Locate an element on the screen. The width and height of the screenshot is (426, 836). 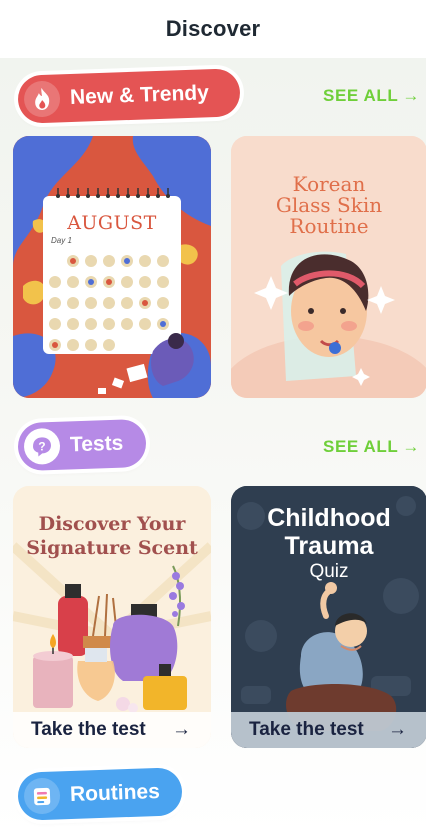
section-new-trendy-label: New & Trendy is located at coordinates (139, 95).